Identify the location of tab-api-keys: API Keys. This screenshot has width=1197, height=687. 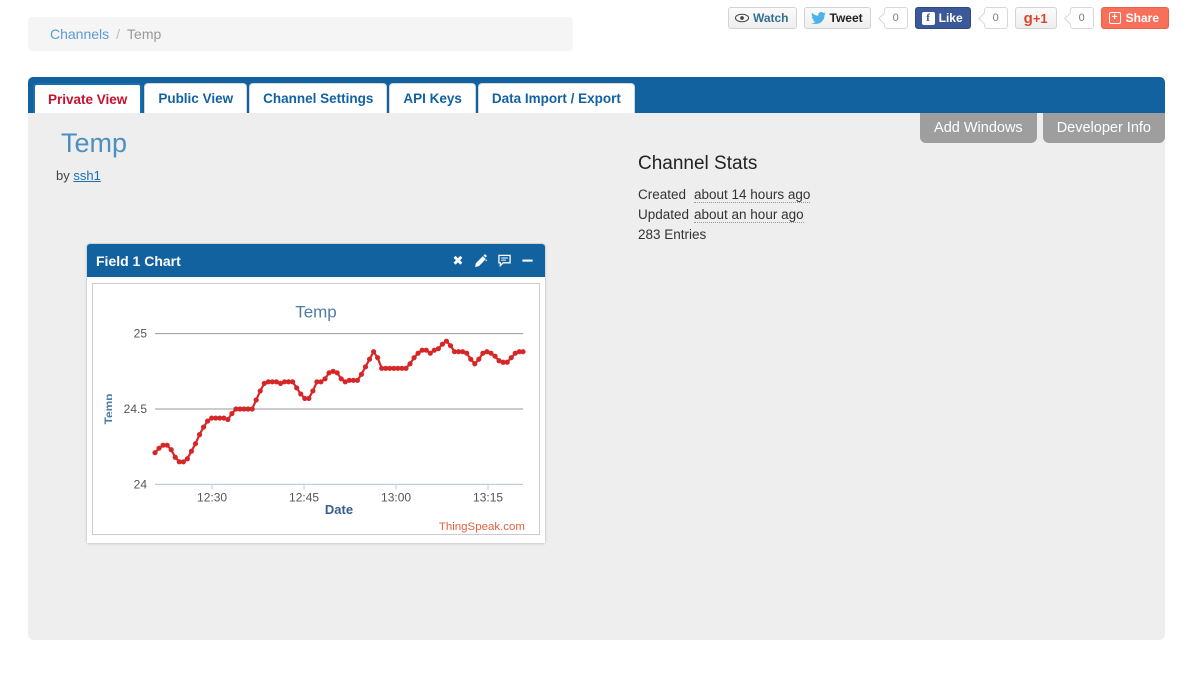
(432, 98).